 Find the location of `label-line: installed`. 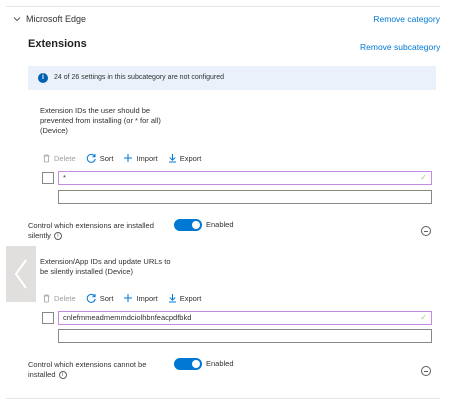

label-line: installed is located at coordinates (42, 374).